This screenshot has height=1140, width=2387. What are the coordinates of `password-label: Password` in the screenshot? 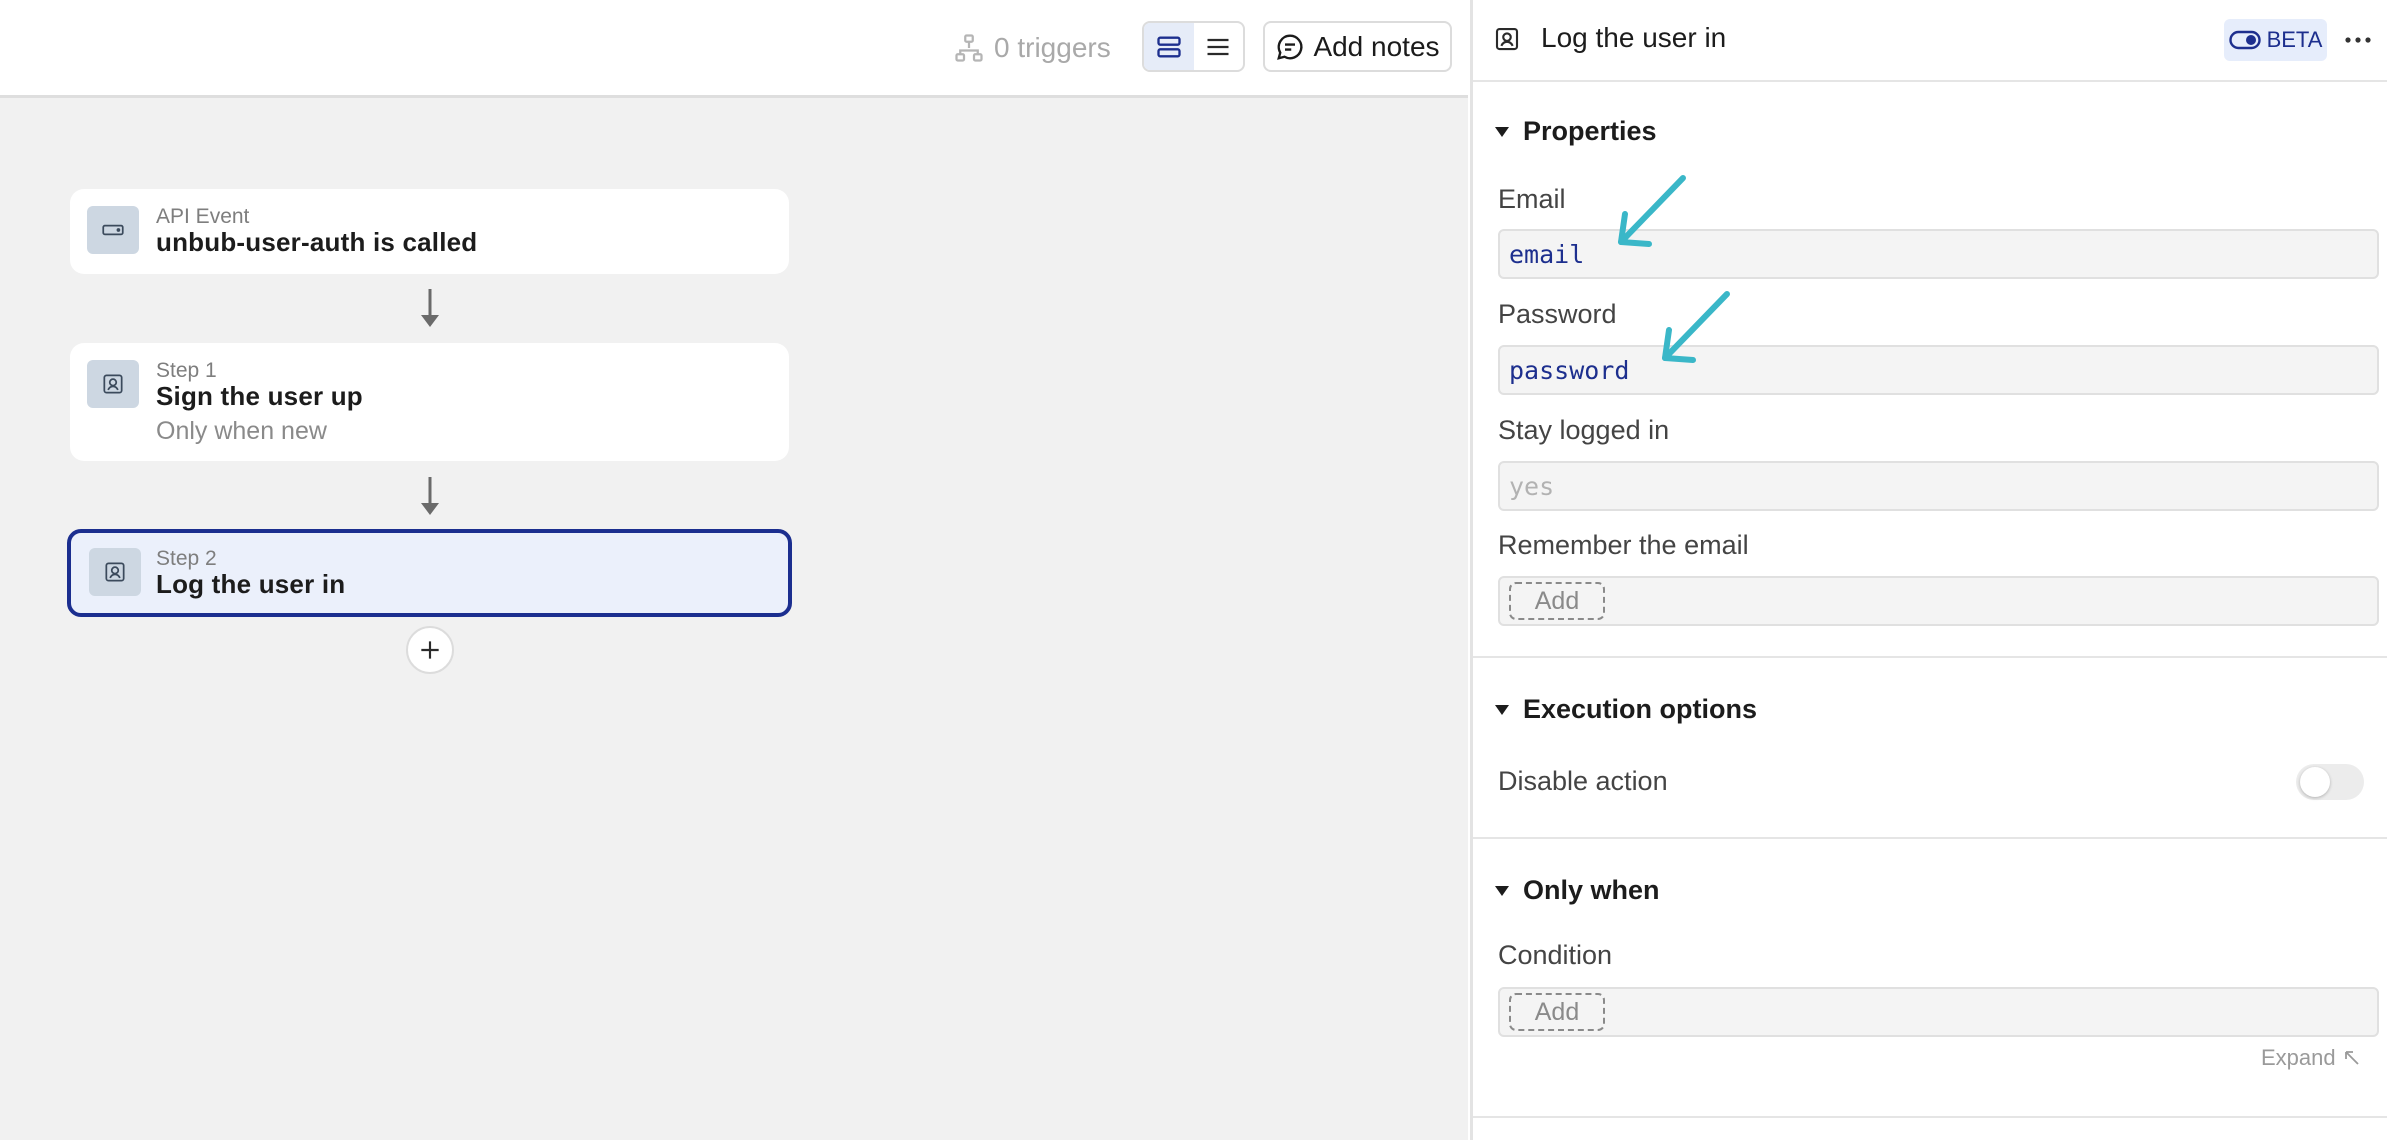 It's located at (1557, 314).